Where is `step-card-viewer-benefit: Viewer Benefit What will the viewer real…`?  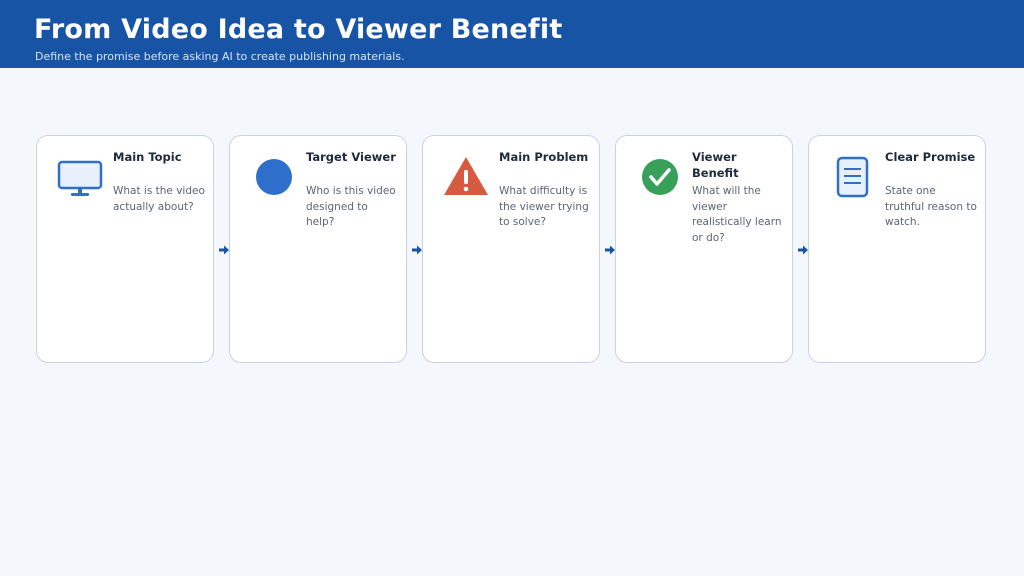
step-card-viewer-benefit: Viewer Benefit What will the viewer real… is located at coordinates (704, 249).